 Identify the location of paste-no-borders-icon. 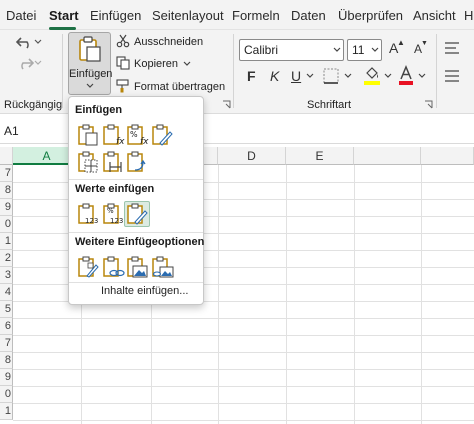
(88, 162).